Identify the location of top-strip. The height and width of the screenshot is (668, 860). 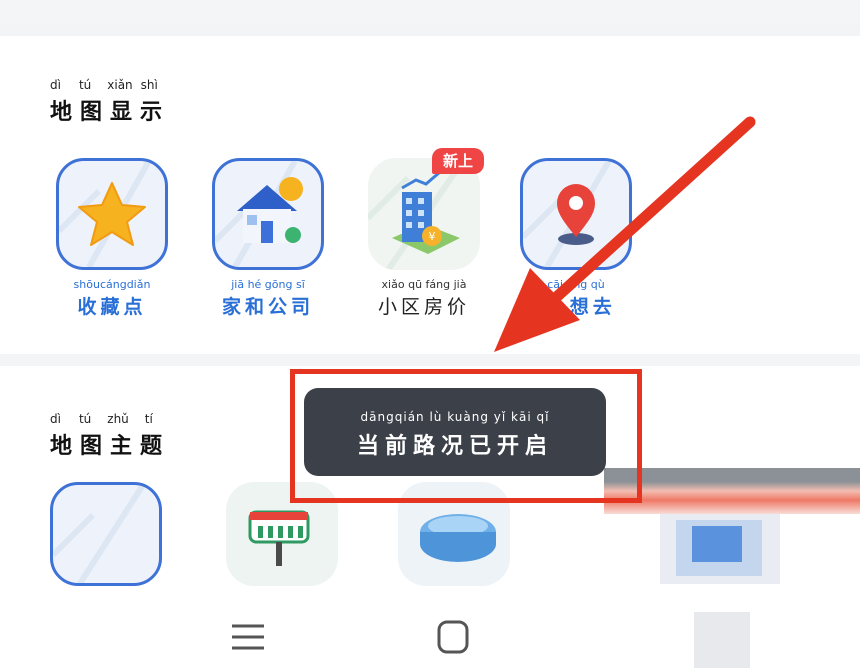
(430, 12).